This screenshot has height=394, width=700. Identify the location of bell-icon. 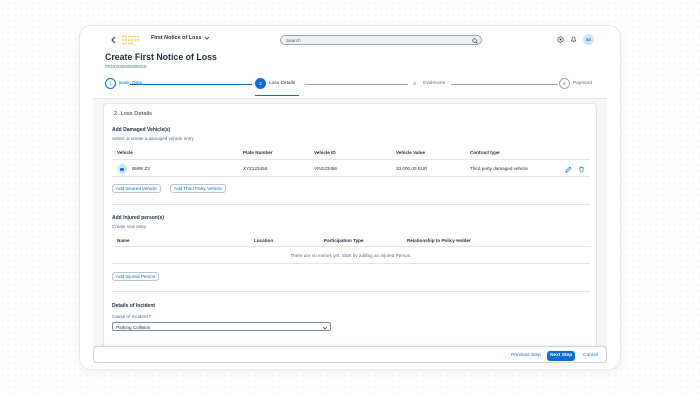
(573, 39).